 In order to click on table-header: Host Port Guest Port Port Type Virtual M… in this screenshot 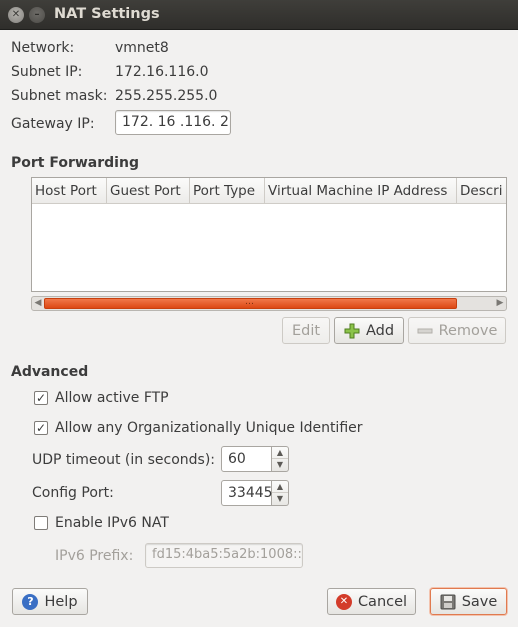, I will do `click(269, 191)`.